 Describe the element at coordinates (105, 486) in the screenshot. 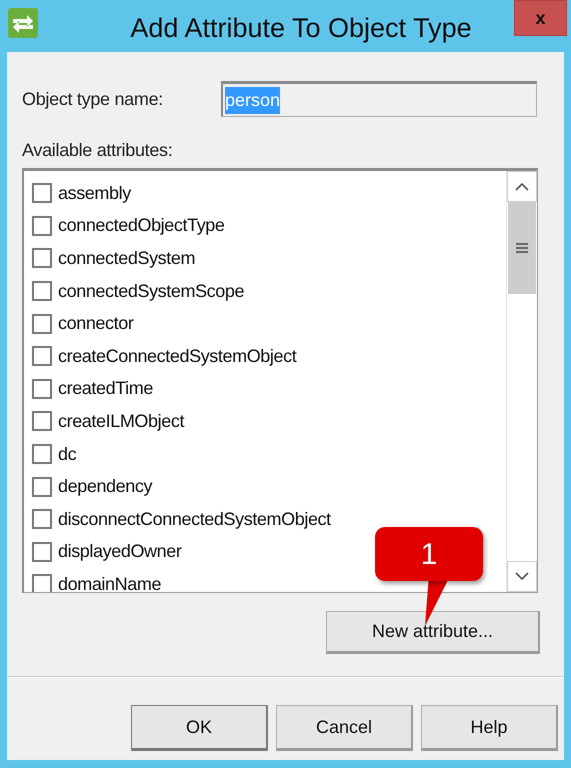

I see `attribute-label: dependency` at that location.